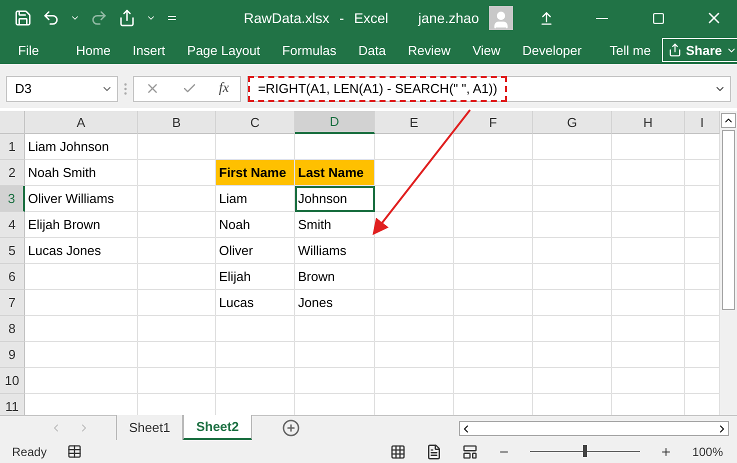  What do you see at coordinates (335, 199) in the screenshot?
I see `active-cell: Johnson` at bounding box center [335, 199].